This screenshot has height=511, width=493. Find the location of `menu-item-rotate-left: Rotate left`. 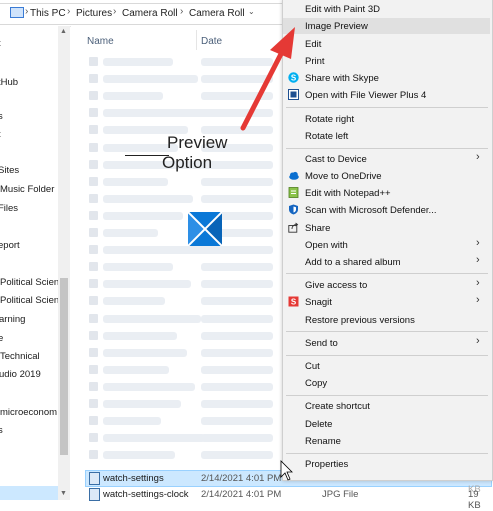

menu-item-rotate-left: Rotate left is located at coordinates (326, 136).